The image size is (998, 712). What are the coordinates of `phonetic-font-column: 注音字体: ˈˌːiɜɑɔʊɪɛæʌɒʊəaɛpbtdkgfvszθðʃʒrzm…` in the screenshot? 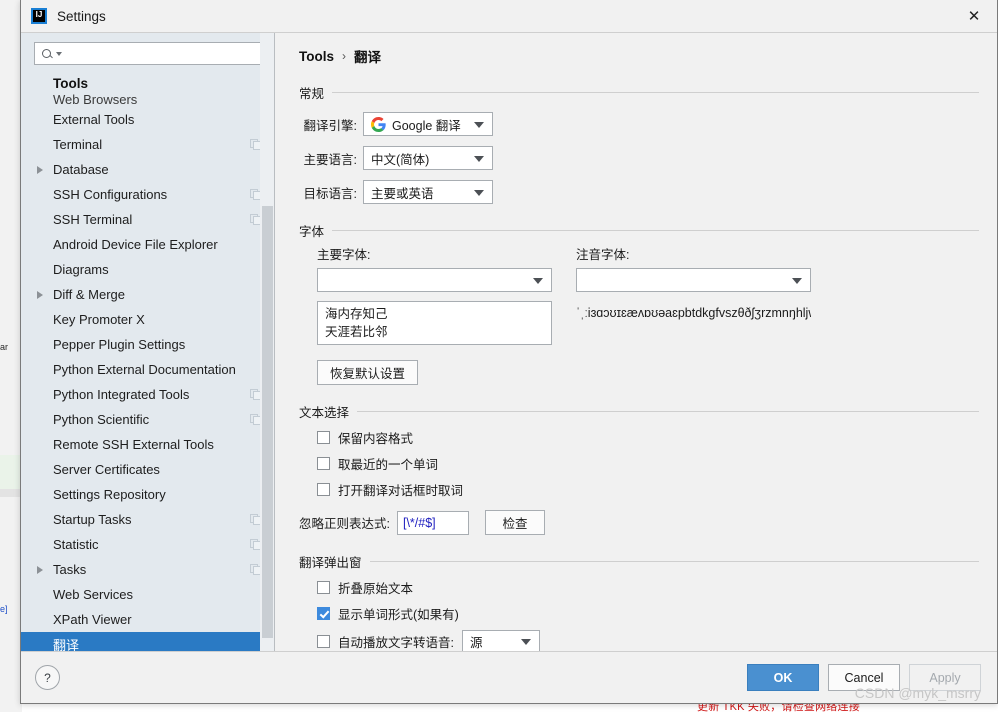 It's located at (693, 297).